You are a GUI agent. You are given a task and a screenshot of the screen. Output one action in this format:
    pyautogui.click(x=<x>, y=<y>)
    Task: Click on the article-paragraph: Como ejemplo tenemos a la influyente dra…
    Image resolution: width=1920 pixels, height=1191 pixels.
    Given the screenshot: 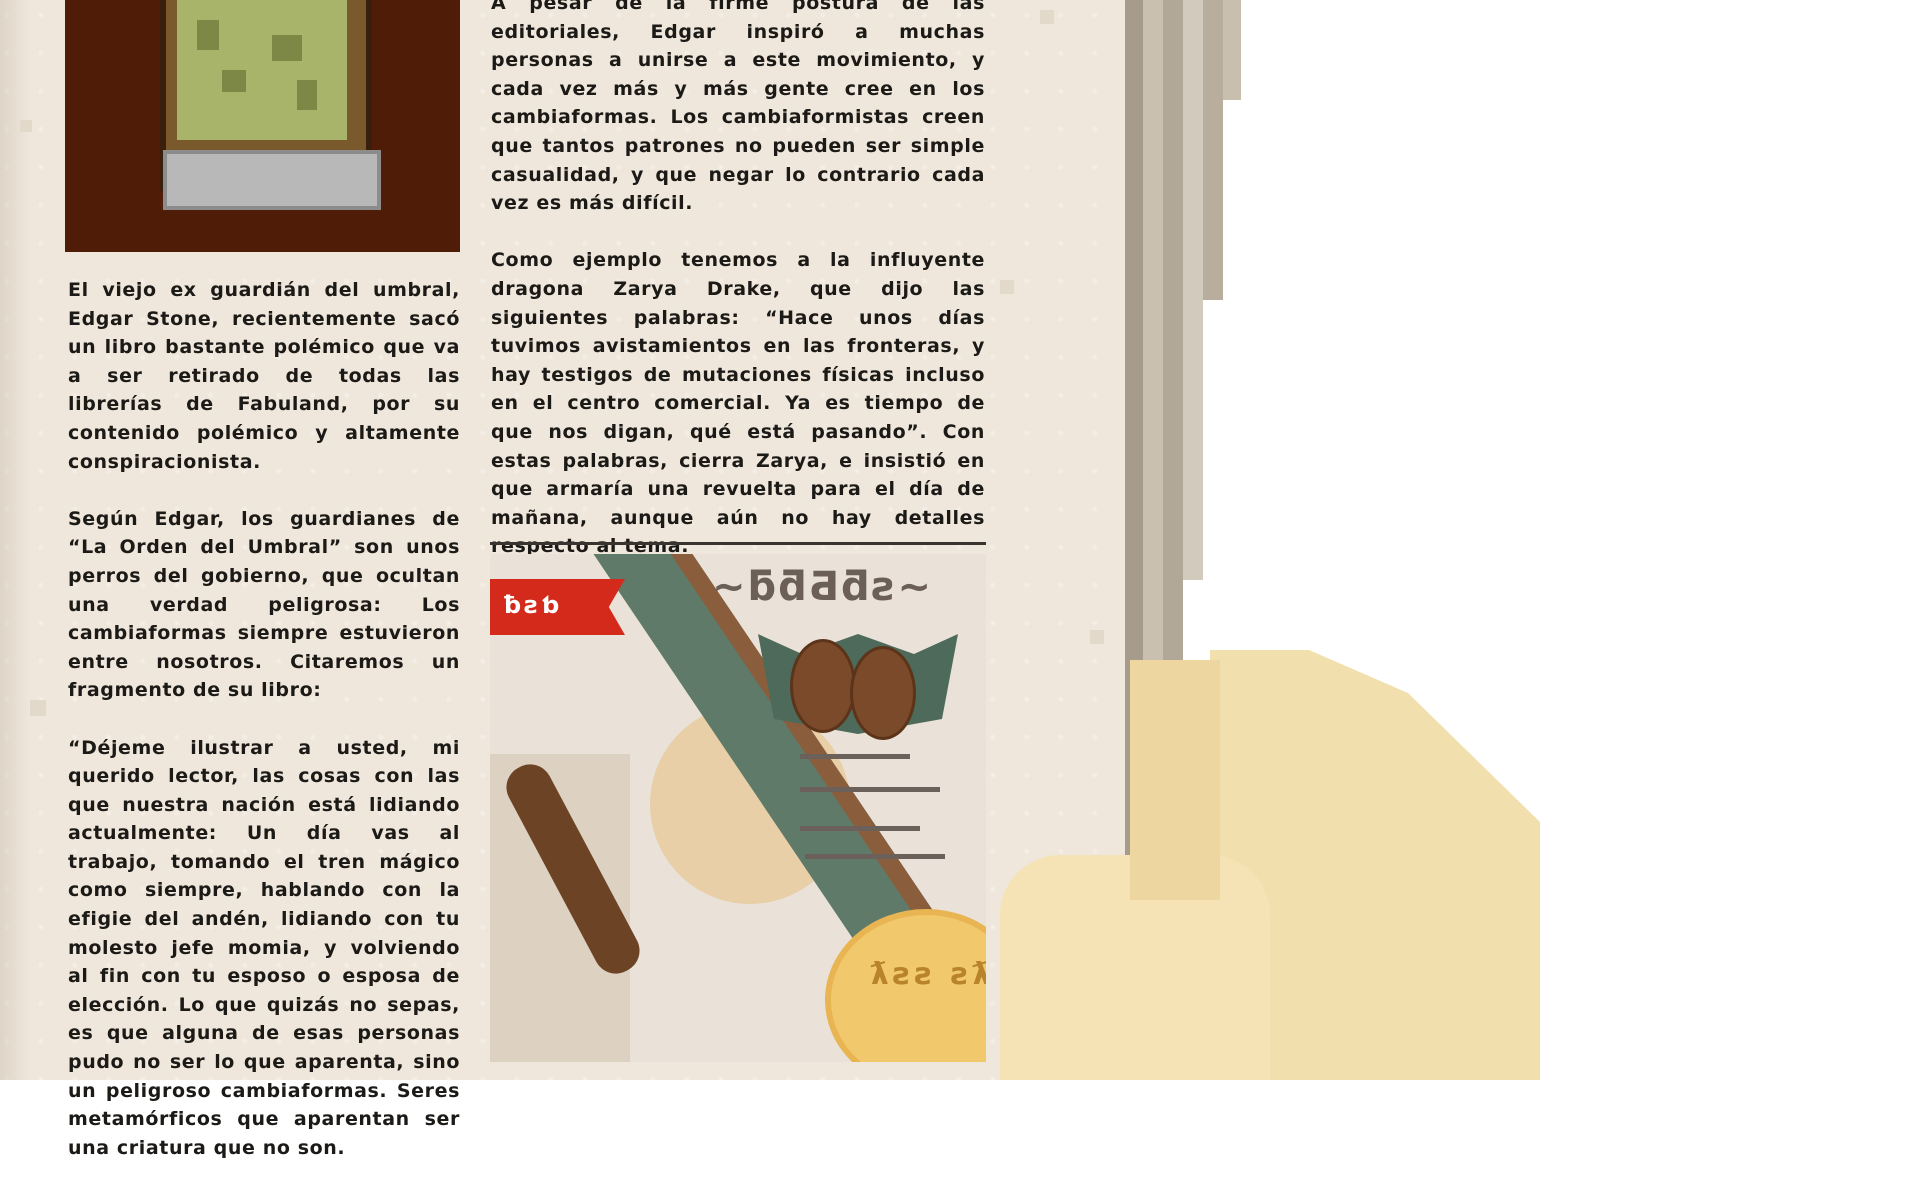 What is the action you would take?
    pyautogui.click(x=738, y=403)
    